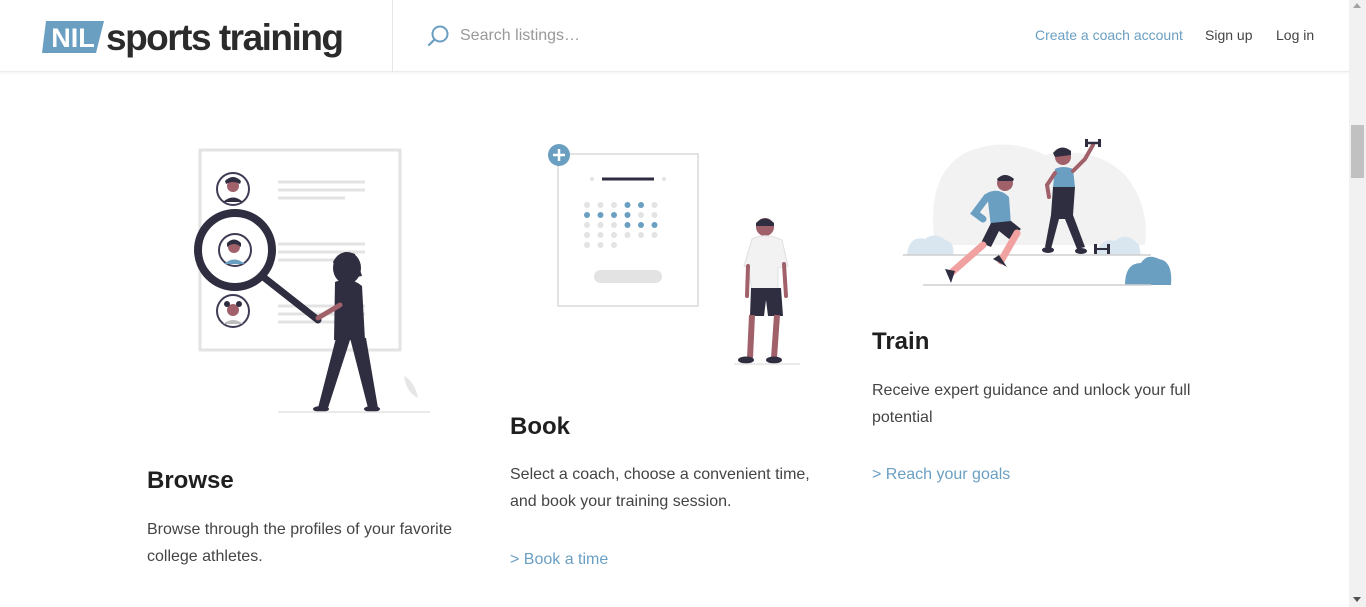  Describe the element at coordinates (941, 475) in the screenshot. I see `reach-your-goals-link: > Reach your goals` at that location.